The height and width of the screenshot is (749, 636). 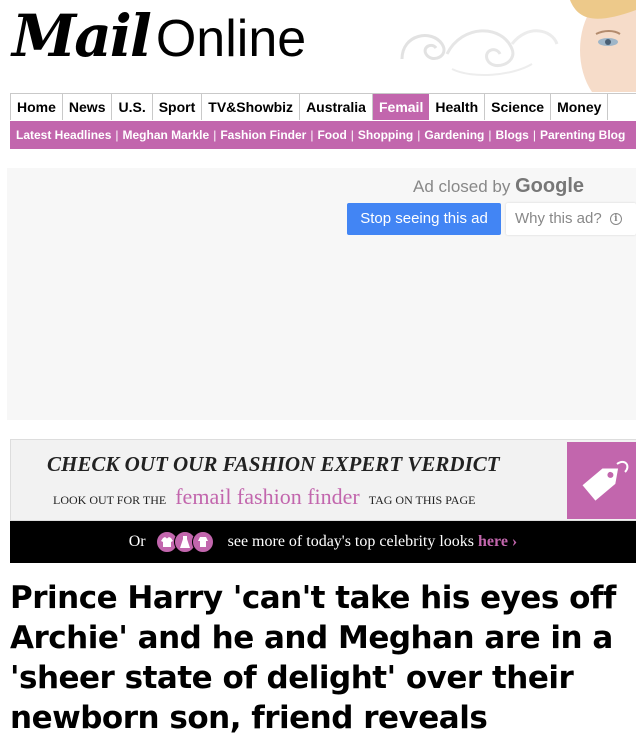 What do you see at coordinates (202, 542) in the screenshot?
I see `top-icon` at bounding box center [202, 542].